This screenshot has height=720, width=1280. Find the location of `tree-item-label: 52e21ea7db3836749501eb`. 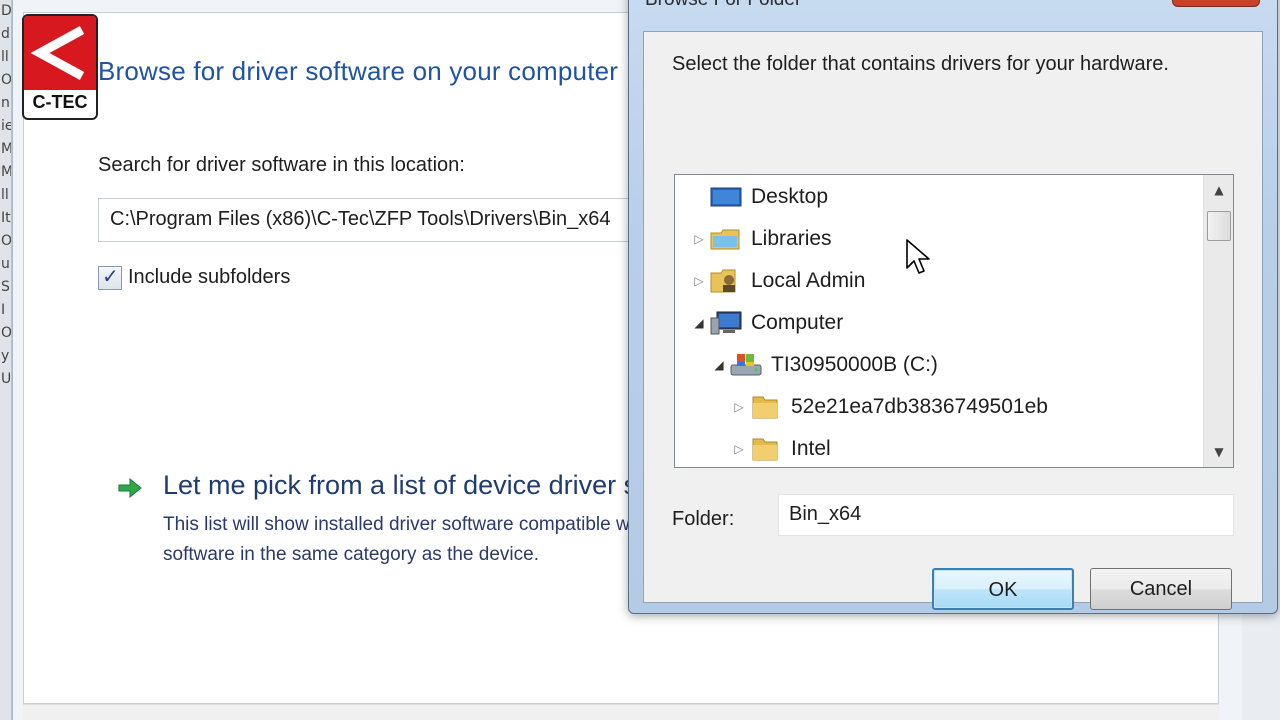

tree-item-label: 52e21ea7db3836749501eb is located at coordinates (919, 406).